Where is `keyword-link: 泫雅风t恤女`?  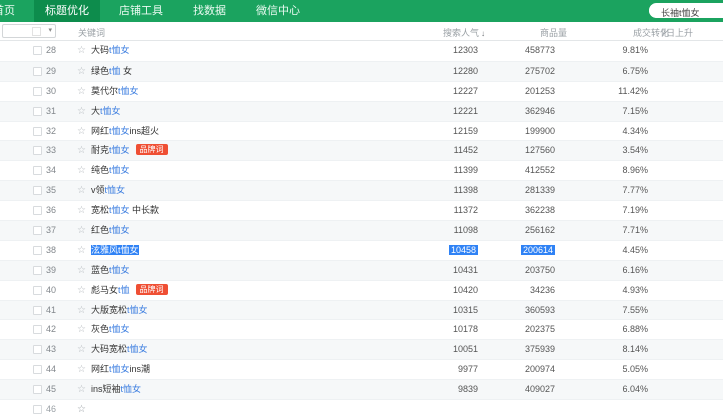
keyword-link: 泫雅风t恤女 is located at coordinates (115, 251).